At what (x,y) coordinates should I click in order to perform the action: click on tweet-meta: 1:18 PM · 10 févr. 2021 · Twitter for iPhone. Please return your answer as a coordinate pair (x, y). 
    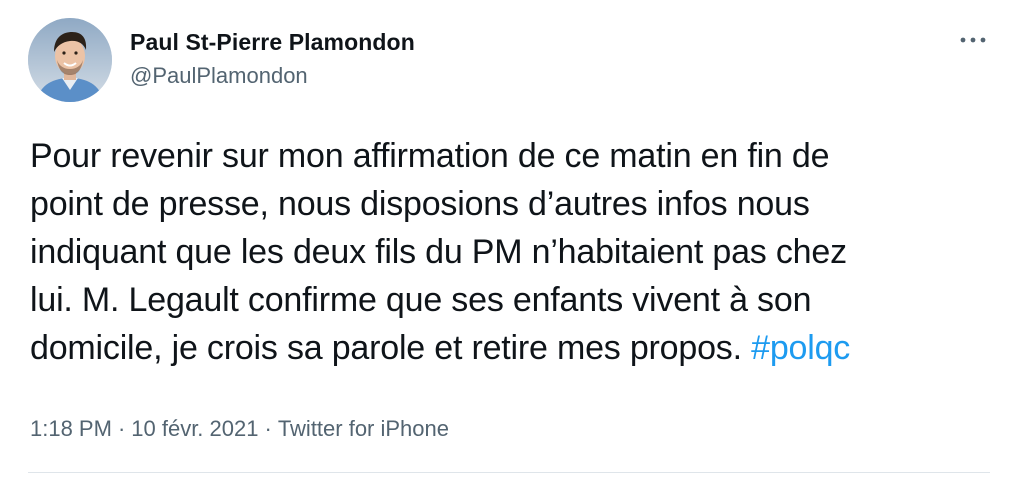
    Looking at the image, I should click on (239, 429).